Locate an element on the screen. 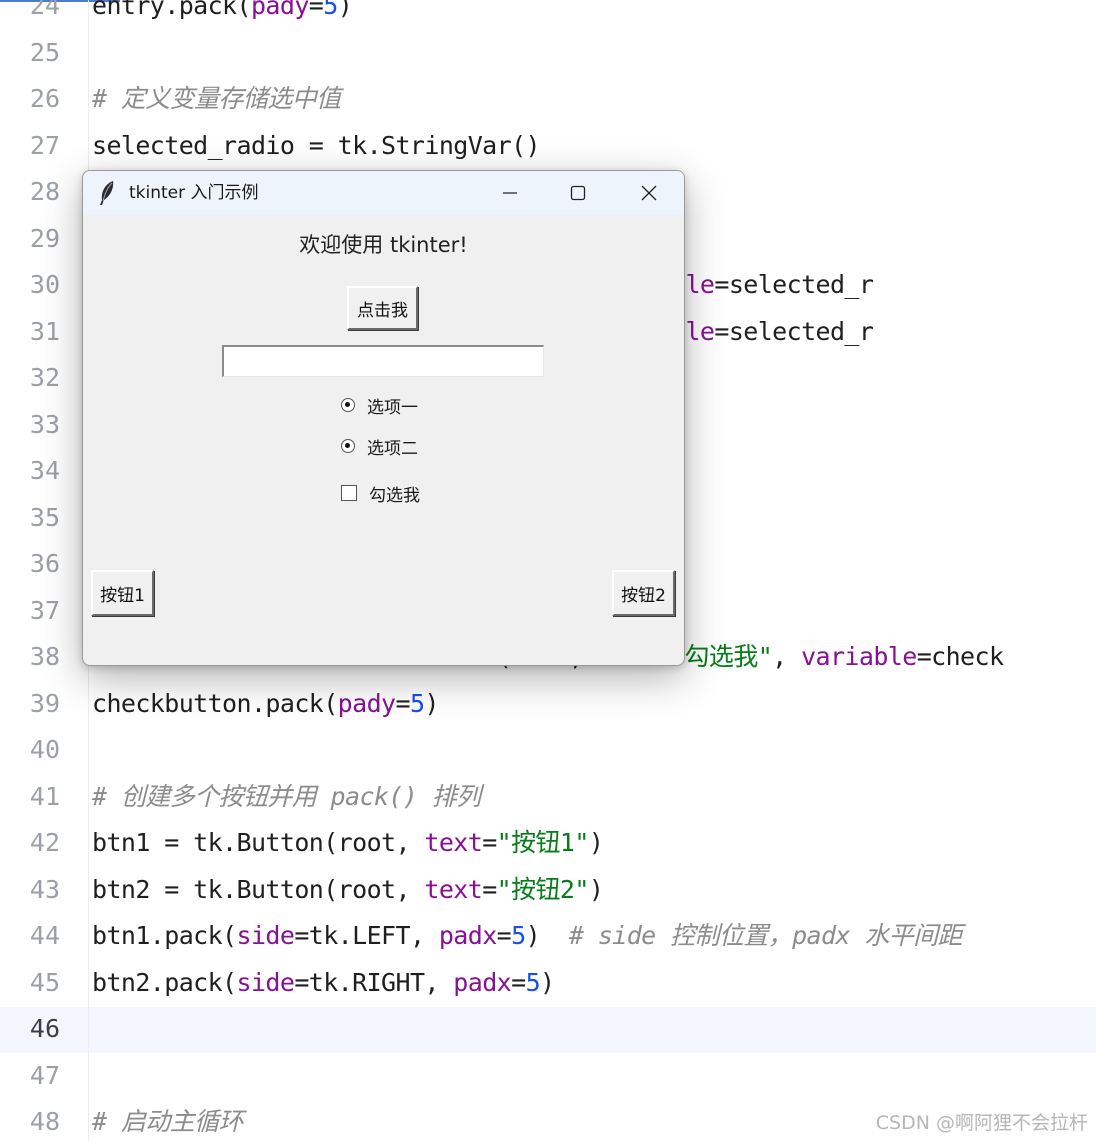  code-text: btn1 = tk.Button(root, text="按钮1") is located at coordinates (348, 843).